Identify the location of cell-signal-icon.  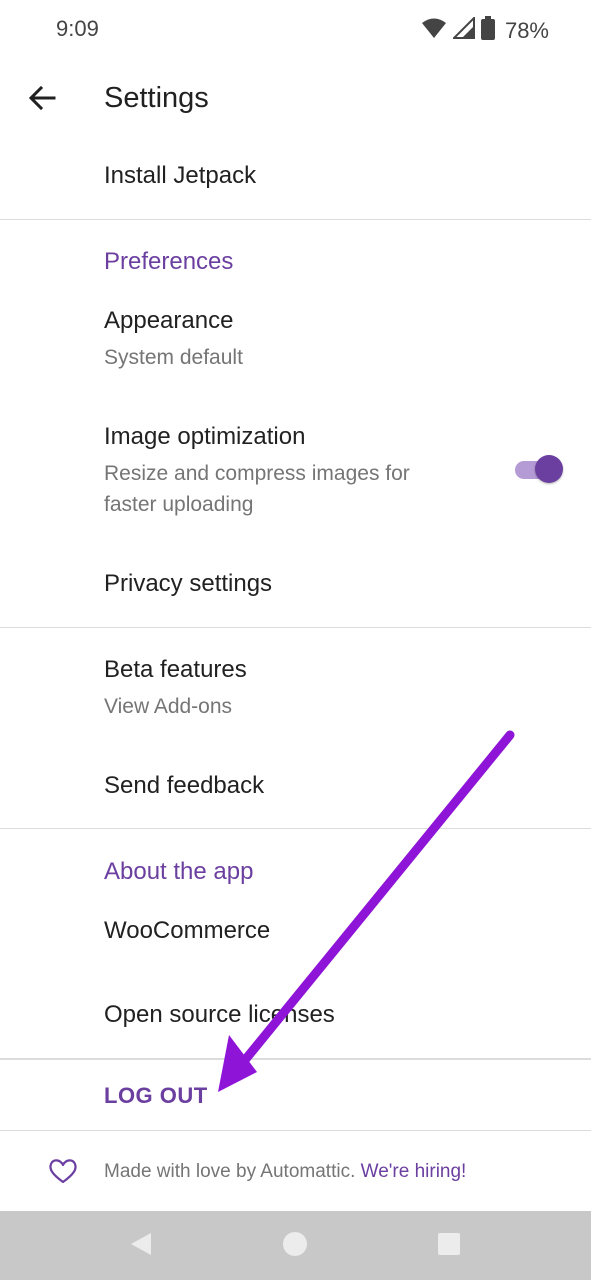
(463, 29).